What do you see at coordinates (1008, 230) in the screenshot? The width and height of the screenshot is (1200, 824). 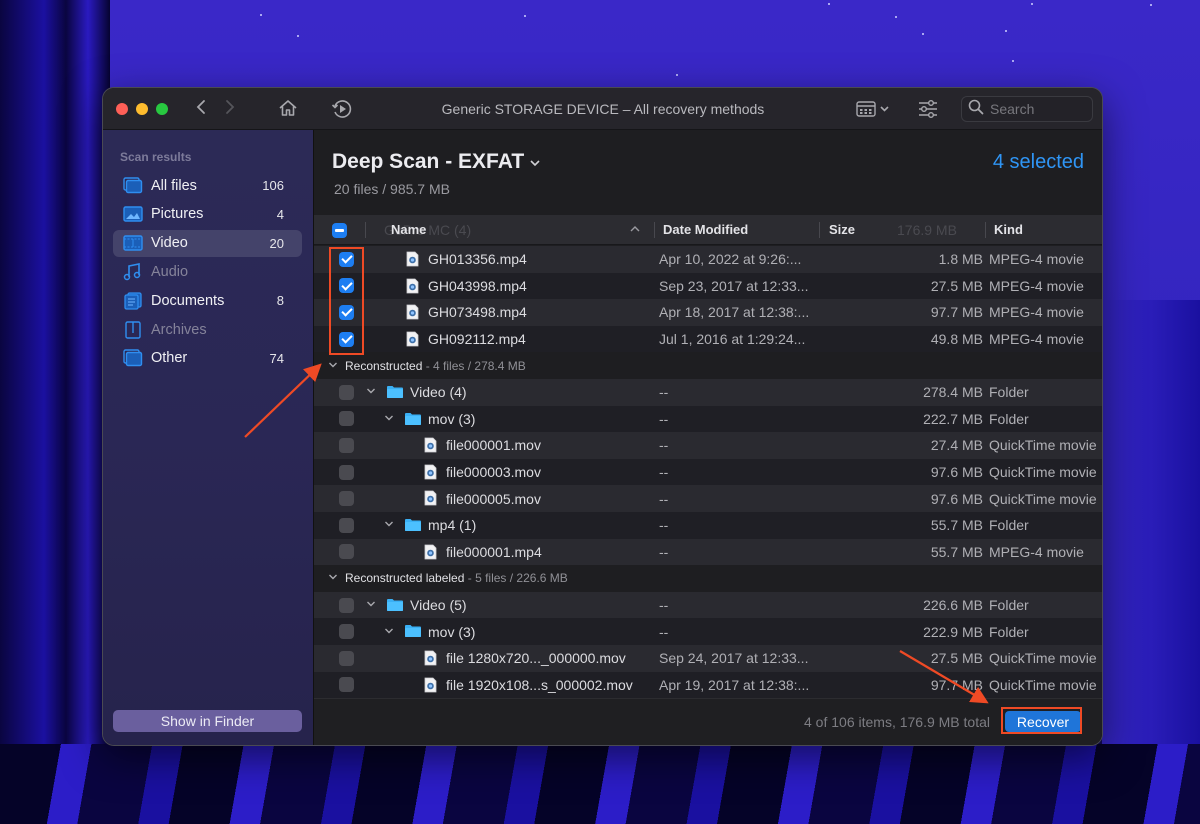 I see `column-kind: Kind` at bounding box center [1008, 230].